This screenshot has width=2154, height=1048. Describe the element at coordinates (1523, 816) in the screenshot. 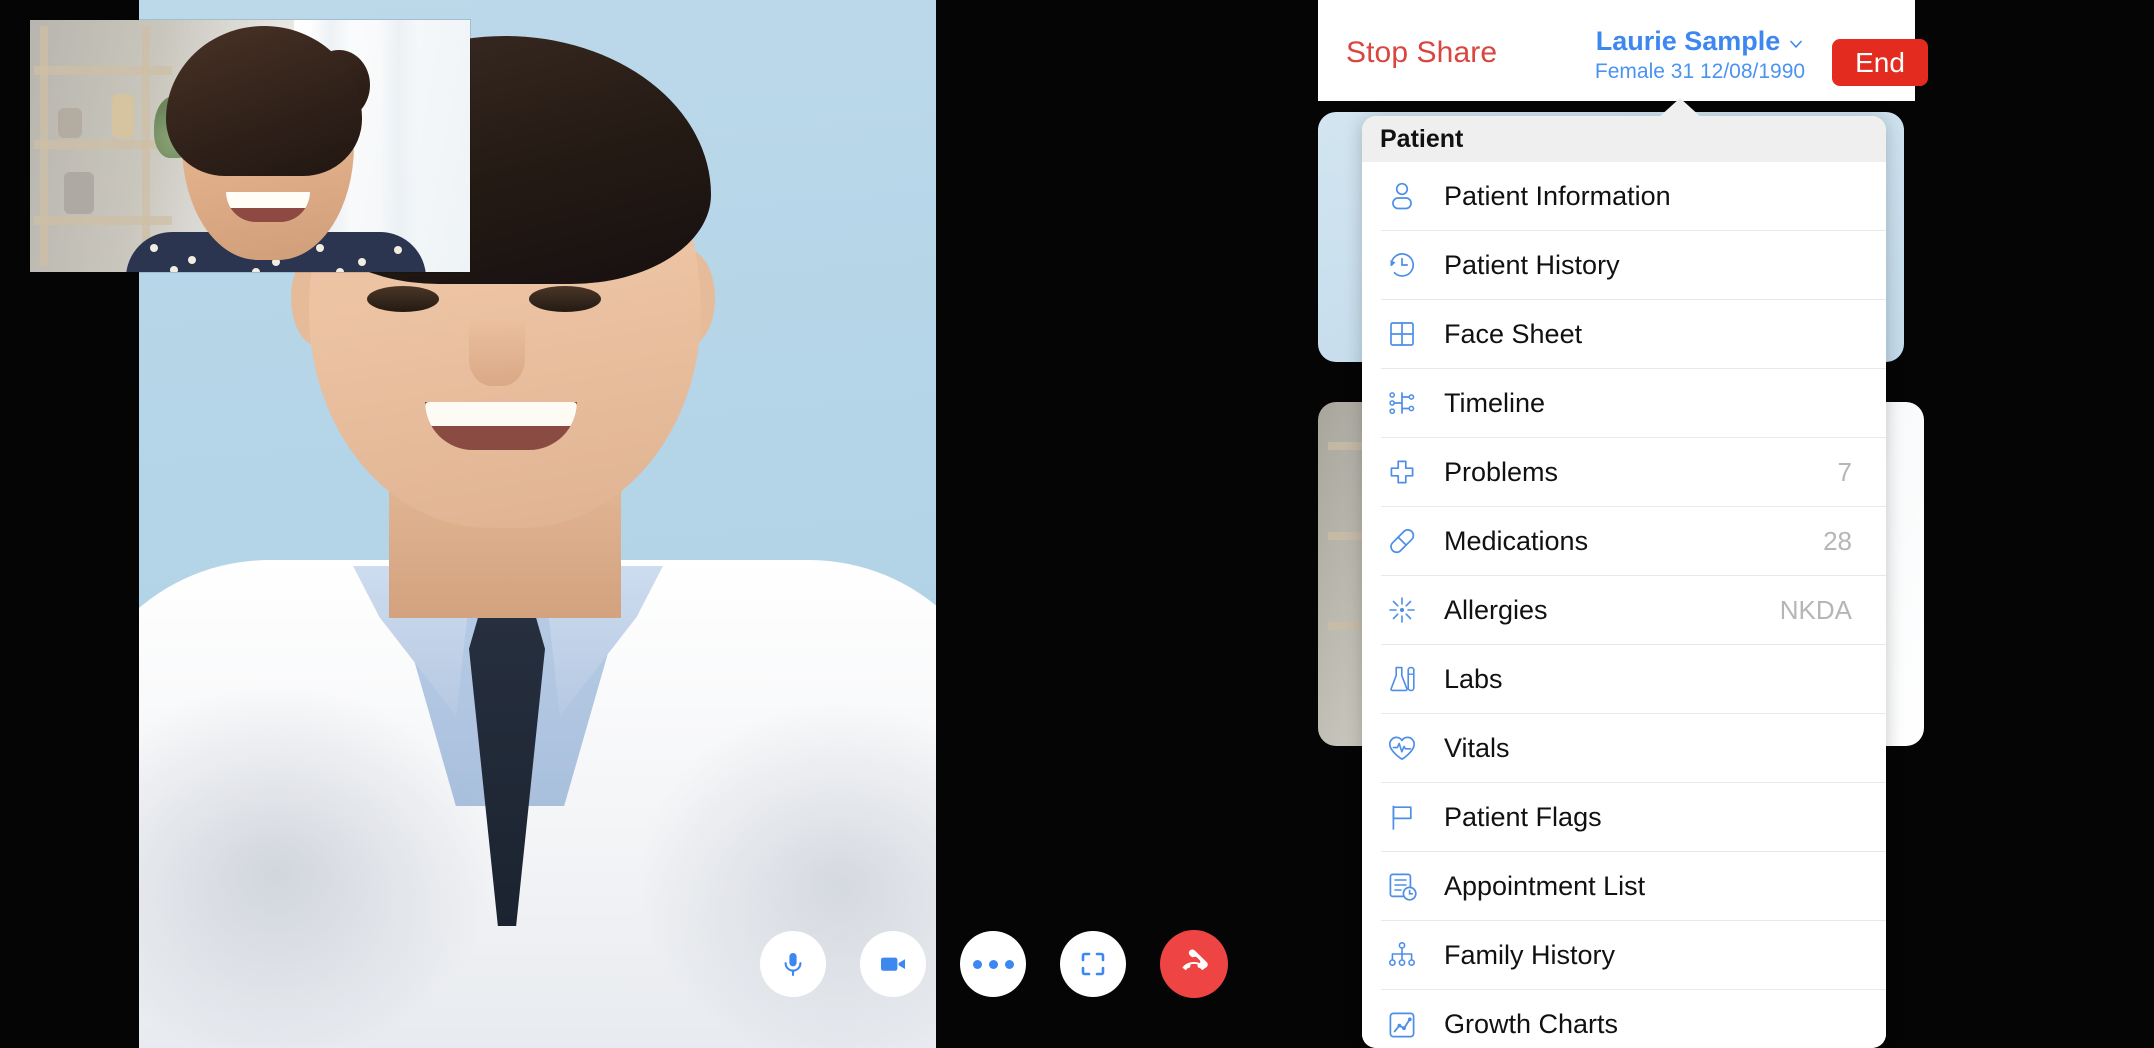

I see `menu-item-label: Patient Flags` at that location.